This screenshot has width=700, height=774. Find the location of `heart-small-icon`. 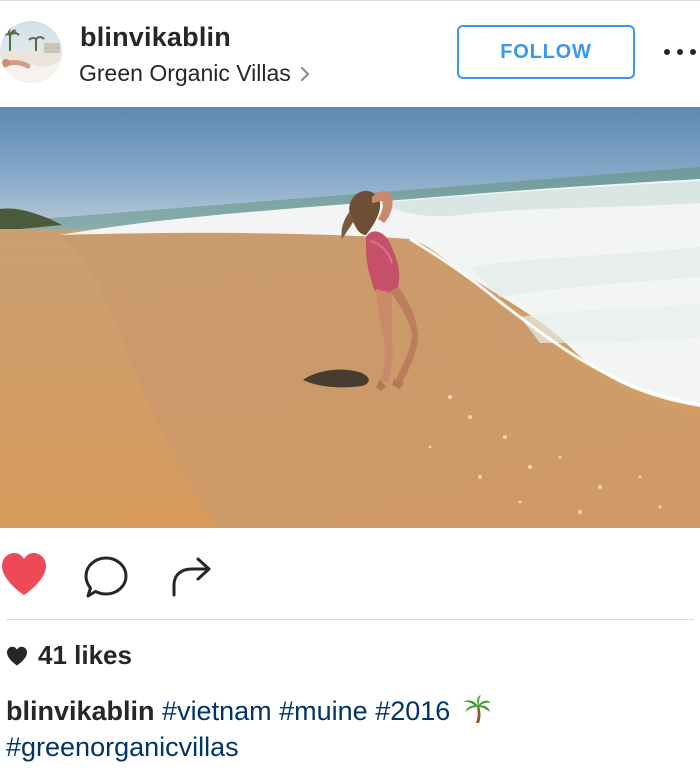

heart-small-icon is located at coordinates (17, 655).